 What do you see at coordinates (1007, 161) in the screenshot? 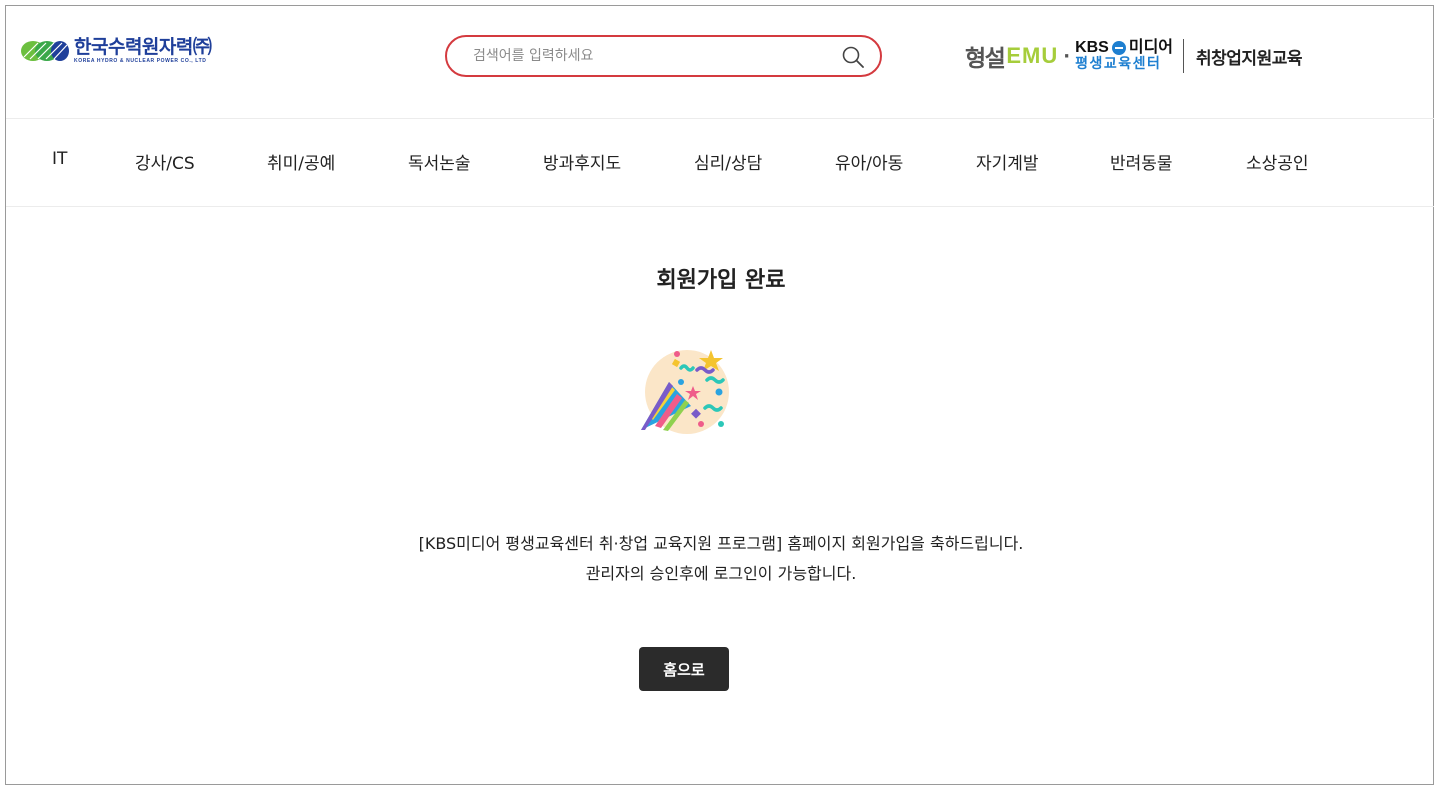
I see `nav-item-selfdev: 자기계발` at bounding box center [1007, 161].